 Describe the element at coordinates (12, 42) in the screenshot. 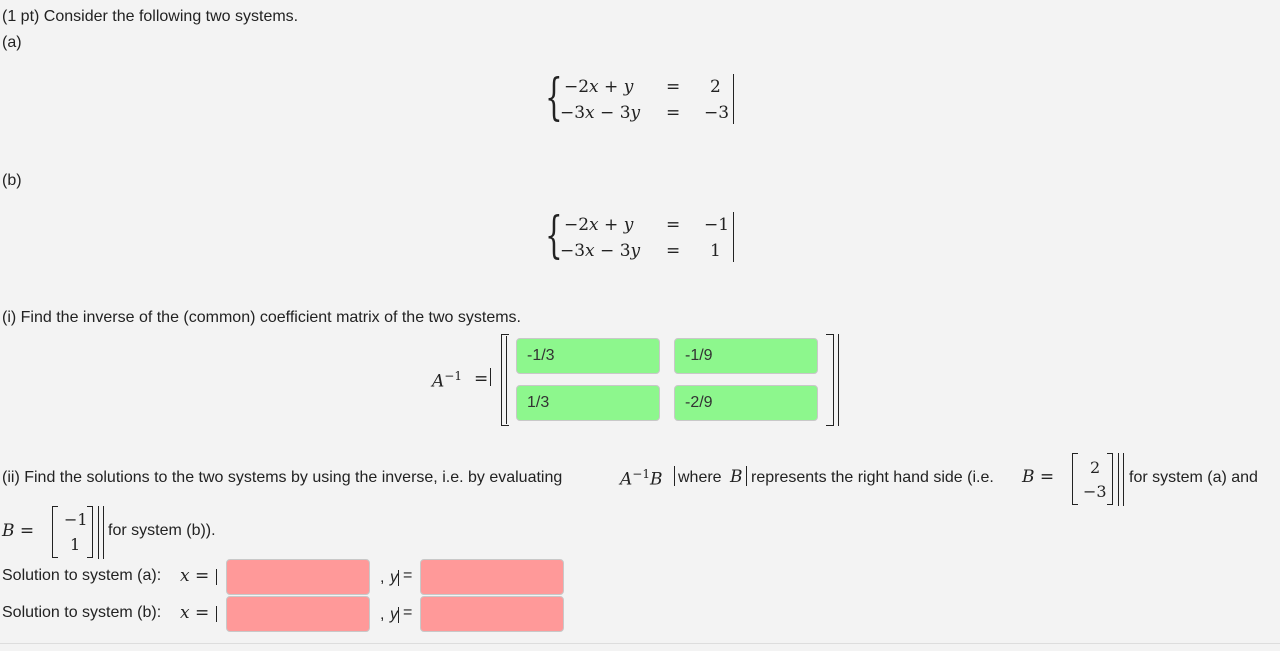

I see `part-a-label: (a)` at that location.